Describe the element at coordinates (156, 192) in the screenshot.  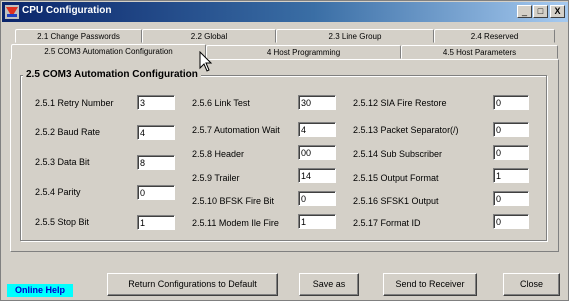
I see `parity-input` at that location.